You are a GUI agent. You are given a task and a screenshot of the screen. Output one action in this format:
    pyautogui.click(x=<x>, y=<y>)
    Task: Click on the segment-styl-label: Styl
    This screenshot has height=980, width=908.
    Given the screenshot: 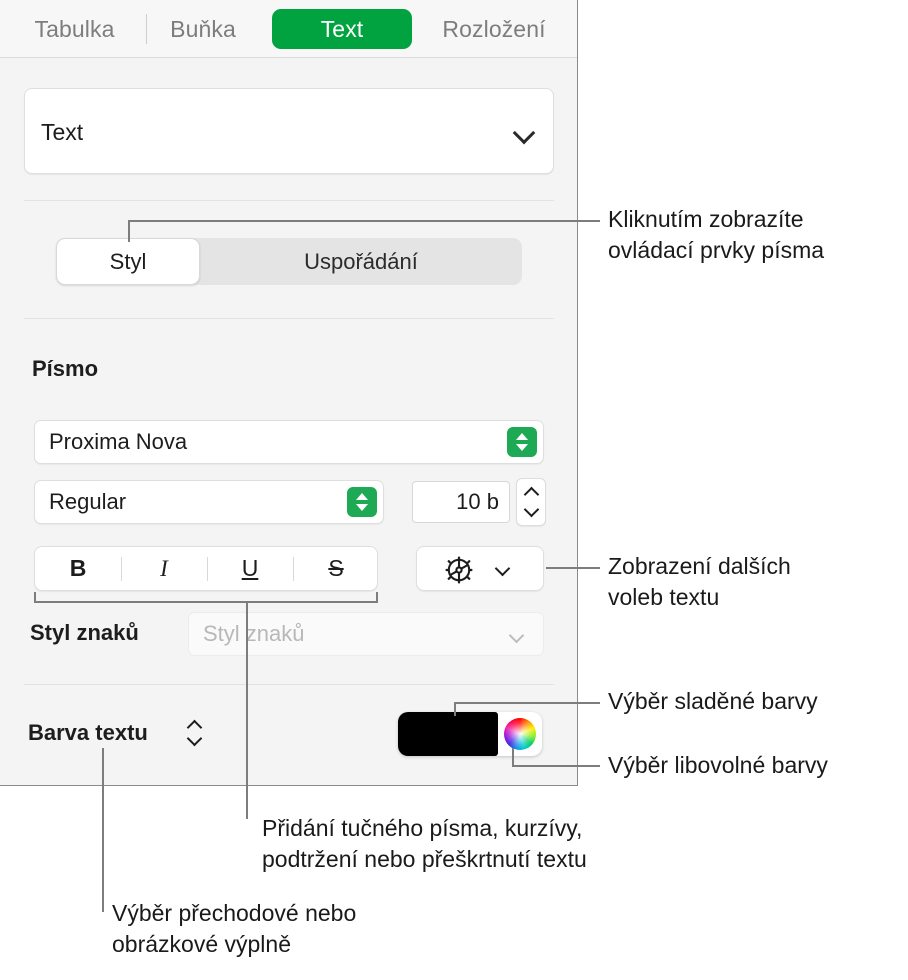 What is the action you would take?
    pyautogui.click(x=128, y=261)
    